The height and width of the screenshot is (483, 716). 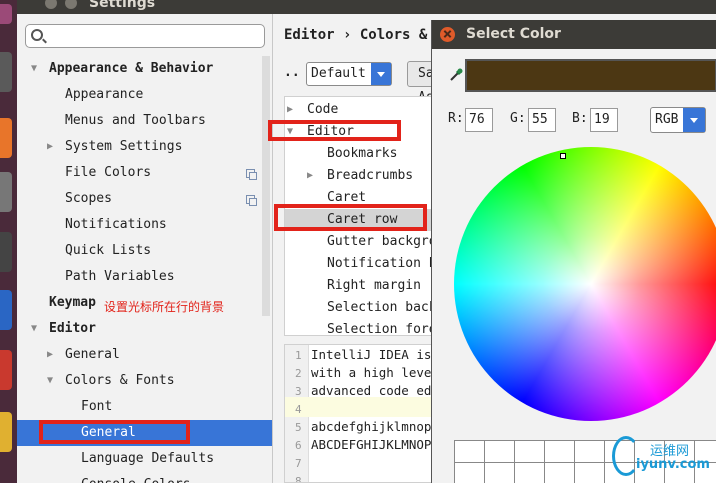 What do you see at coordinates (604, 120) in the screenshot?
I see `b-input: 19` at bounding box center [604, 120].